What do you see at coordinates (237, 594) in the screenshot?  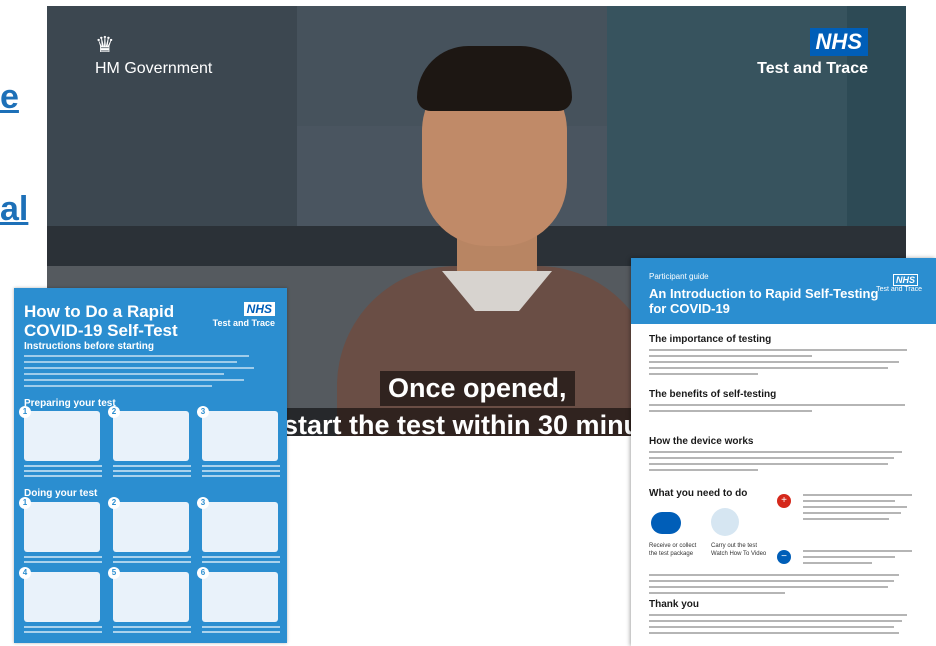 I see `poster-step-card: 6` at bounding box center [237, 594].